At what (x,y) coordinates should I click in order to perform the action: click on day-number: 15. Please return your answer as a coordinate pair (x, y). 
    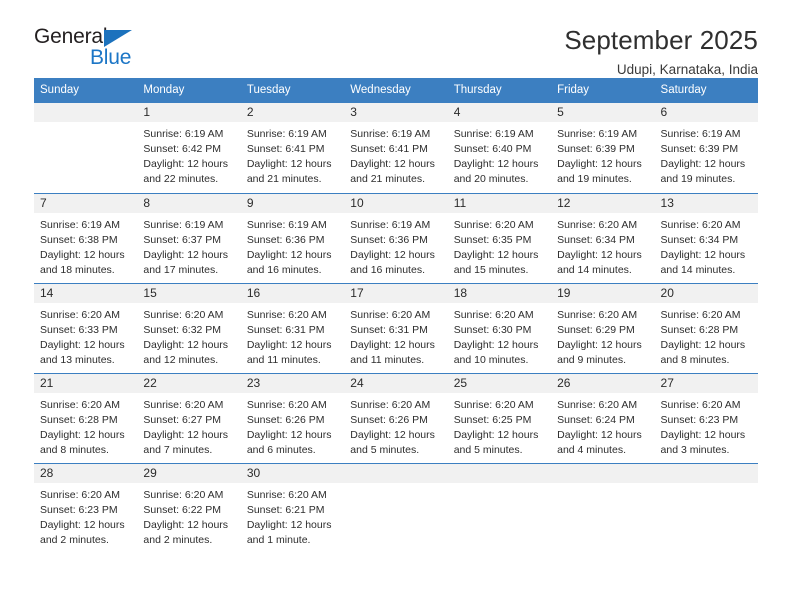
    Looking at the image, I should click on (189, 293).